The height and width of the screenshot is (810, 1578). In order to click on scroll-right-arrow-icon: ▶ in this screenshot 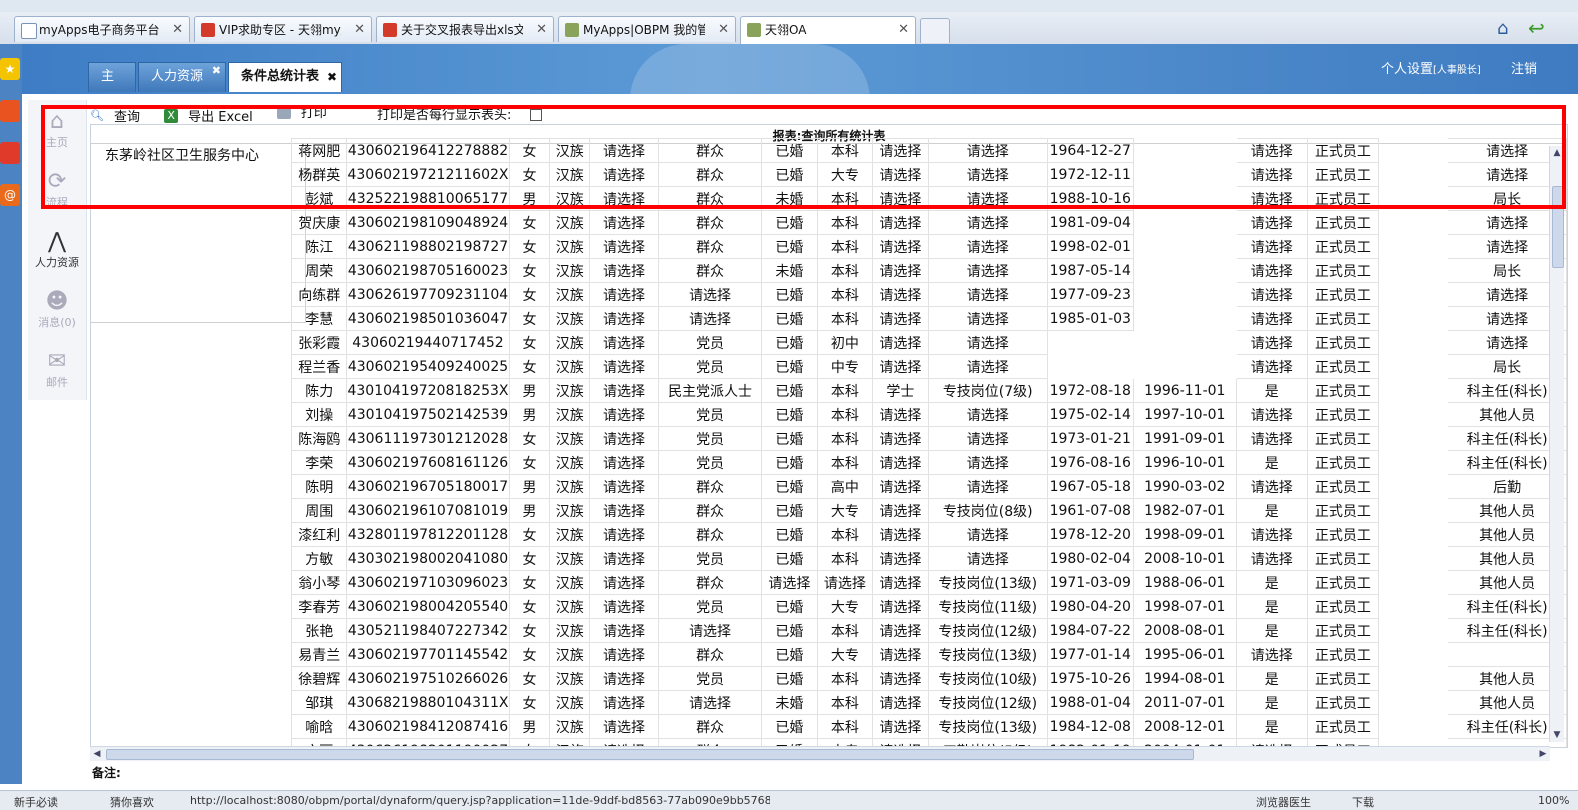, I will do `click(1543, 754)`.